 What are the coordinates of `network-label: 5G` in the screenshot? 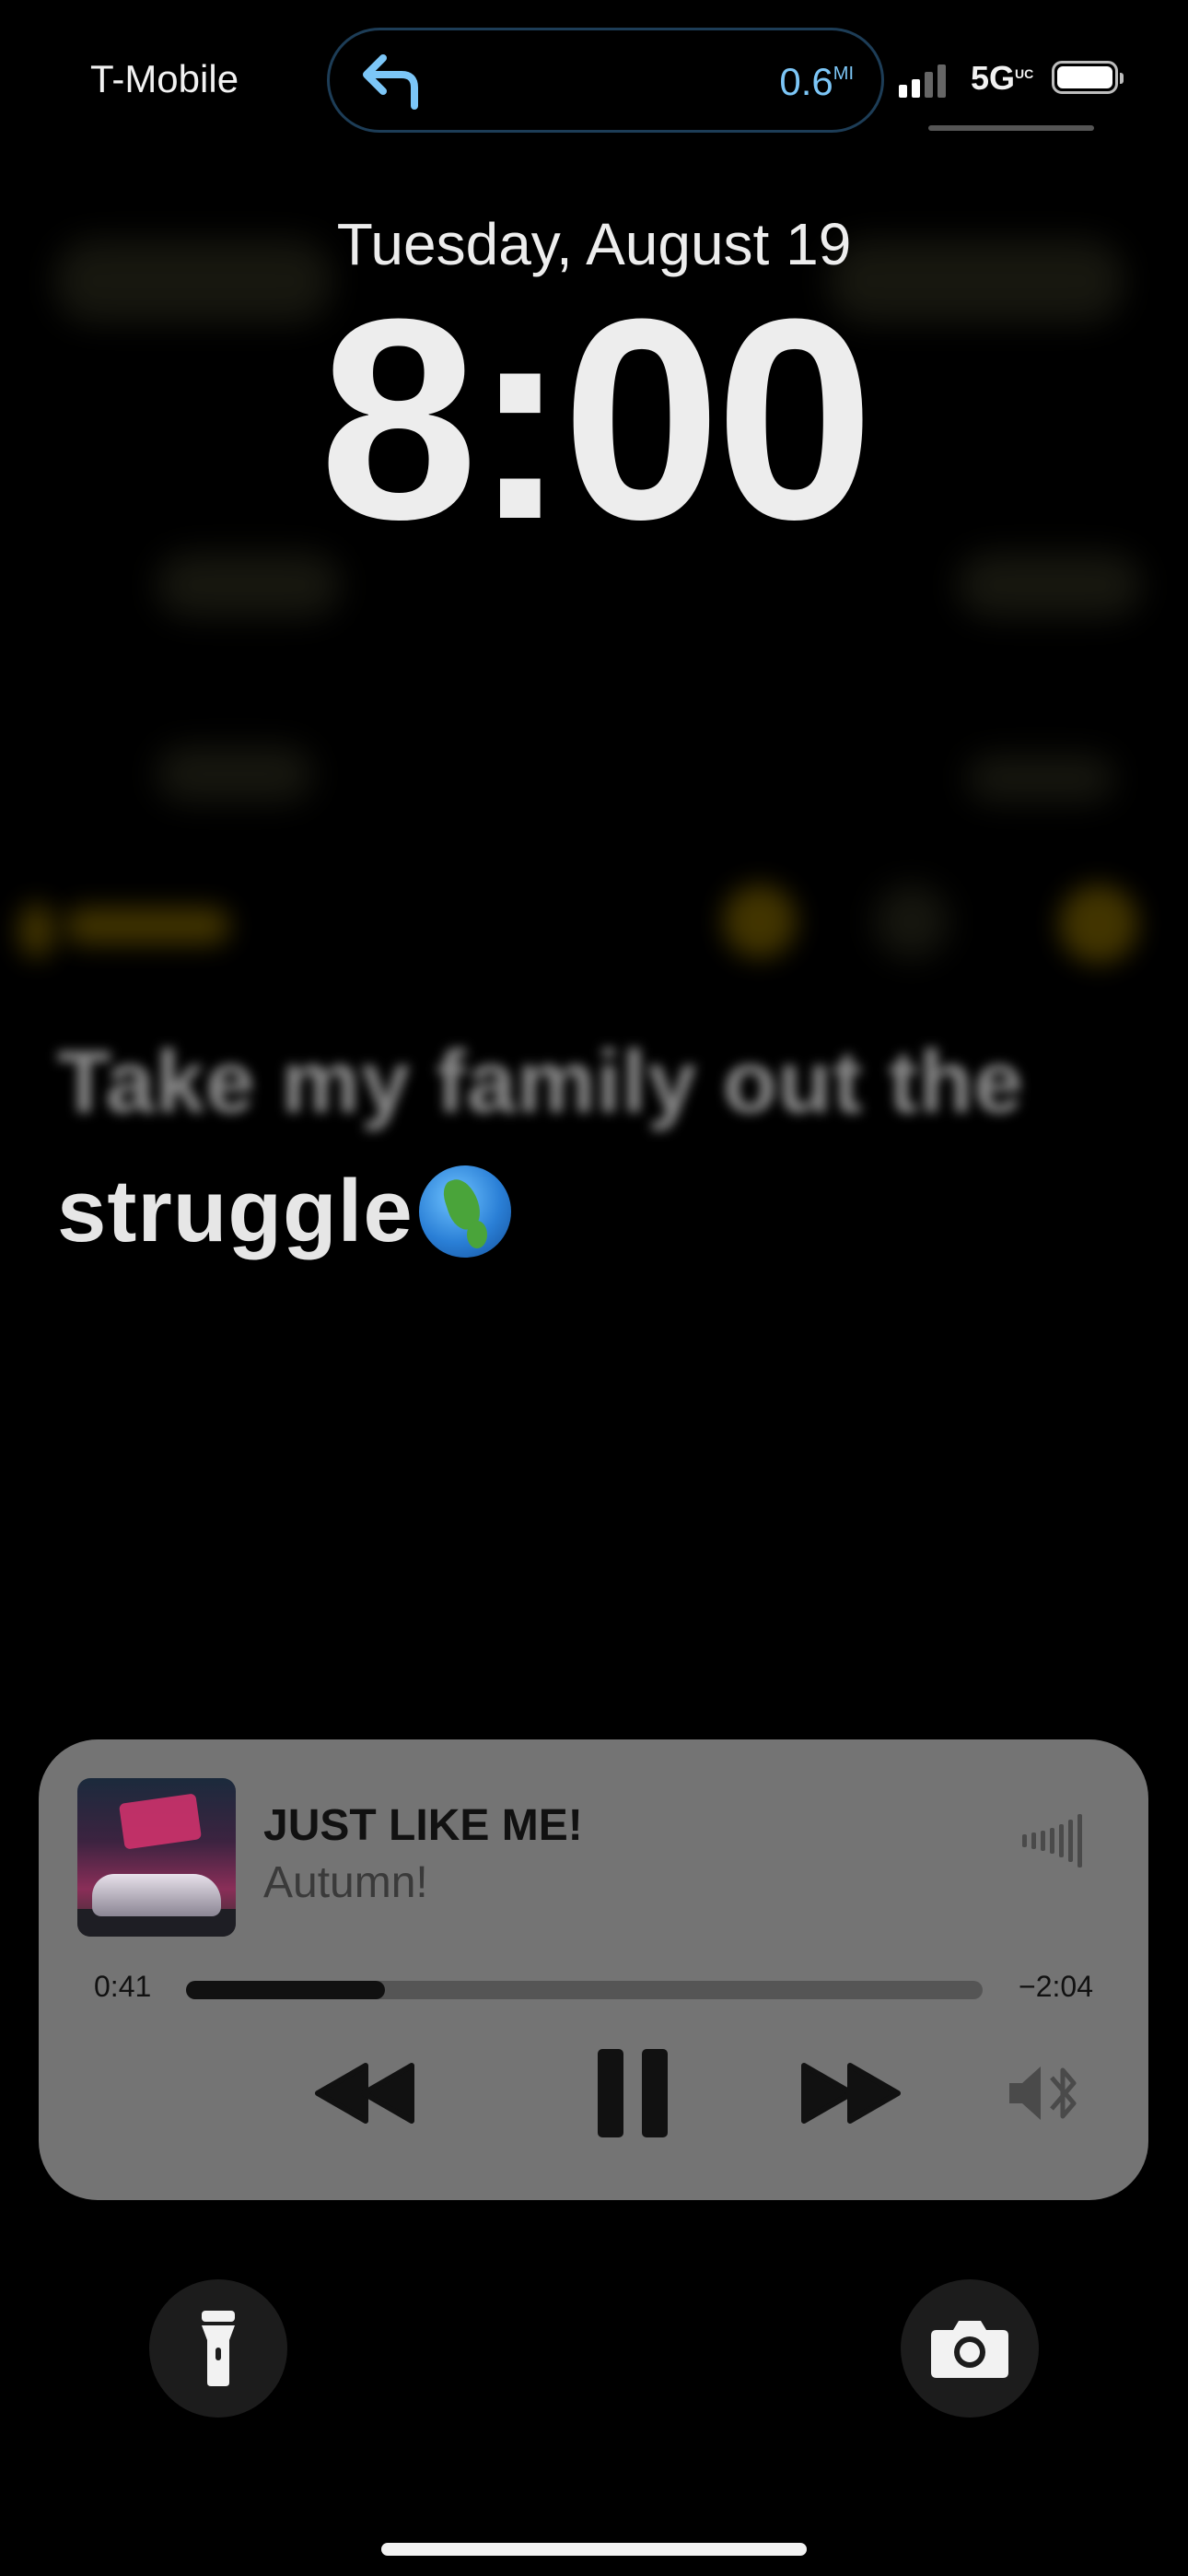 It's located at (993, 78).